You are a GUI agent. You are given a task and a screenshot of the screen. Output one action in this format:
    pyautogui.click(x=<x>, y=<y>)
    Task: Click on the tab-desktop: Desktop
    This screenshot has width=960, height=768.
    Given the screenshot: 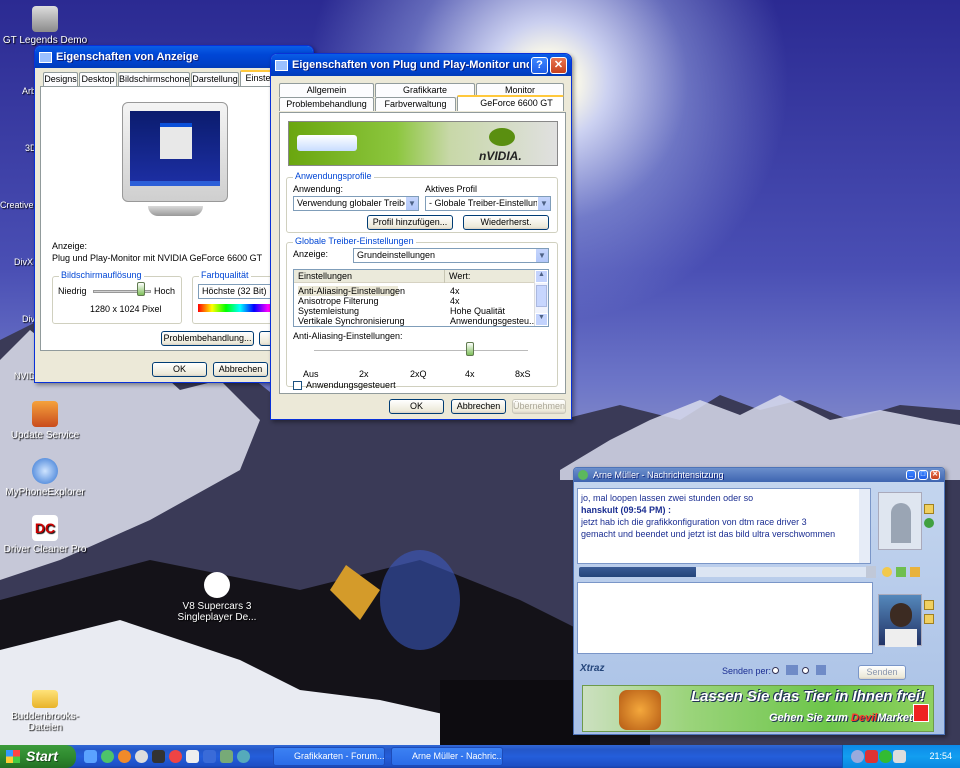 What is the action you would take?
    pyautogui.click(x=98, y=79)
    